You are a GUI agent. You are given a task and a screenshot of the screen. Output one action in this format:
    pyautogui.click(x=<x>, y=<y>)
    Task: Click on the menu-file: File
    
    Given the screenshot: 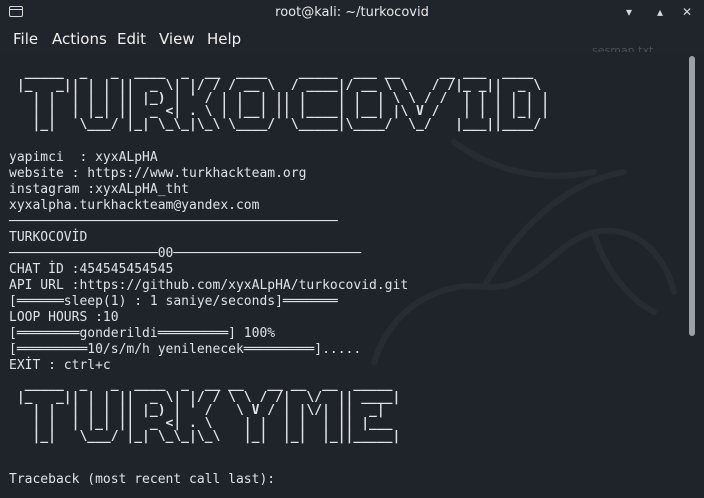 What is the action you would take?
    pyautogui.click(x=25, y=39)
    